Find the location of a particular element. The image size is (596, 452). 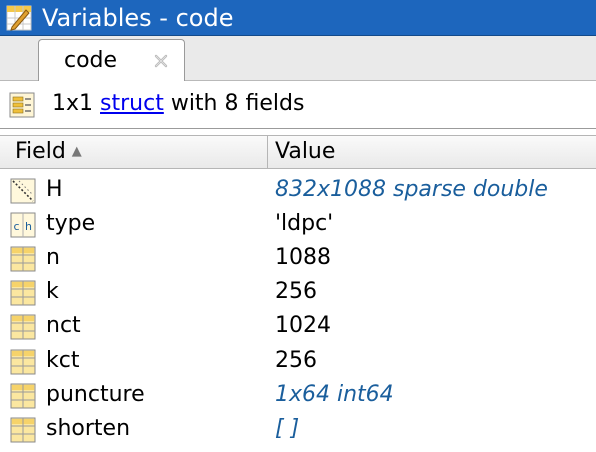

tab-code: code is located at coordinates (111, 60).